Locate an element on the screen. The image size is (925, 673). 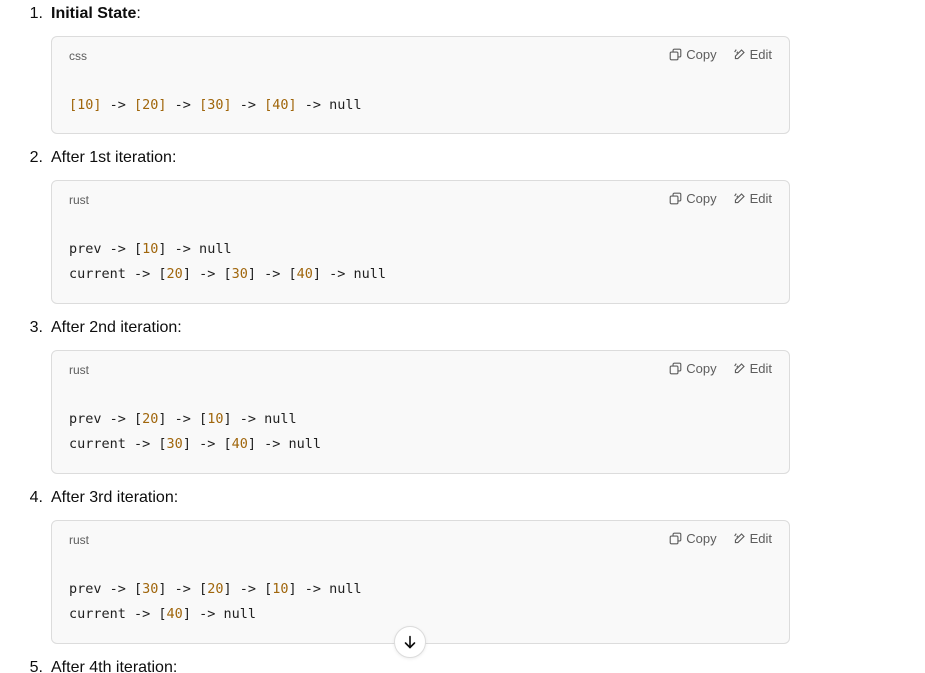
step-label: After 2nd iteration is located at coordinates (114, 327).